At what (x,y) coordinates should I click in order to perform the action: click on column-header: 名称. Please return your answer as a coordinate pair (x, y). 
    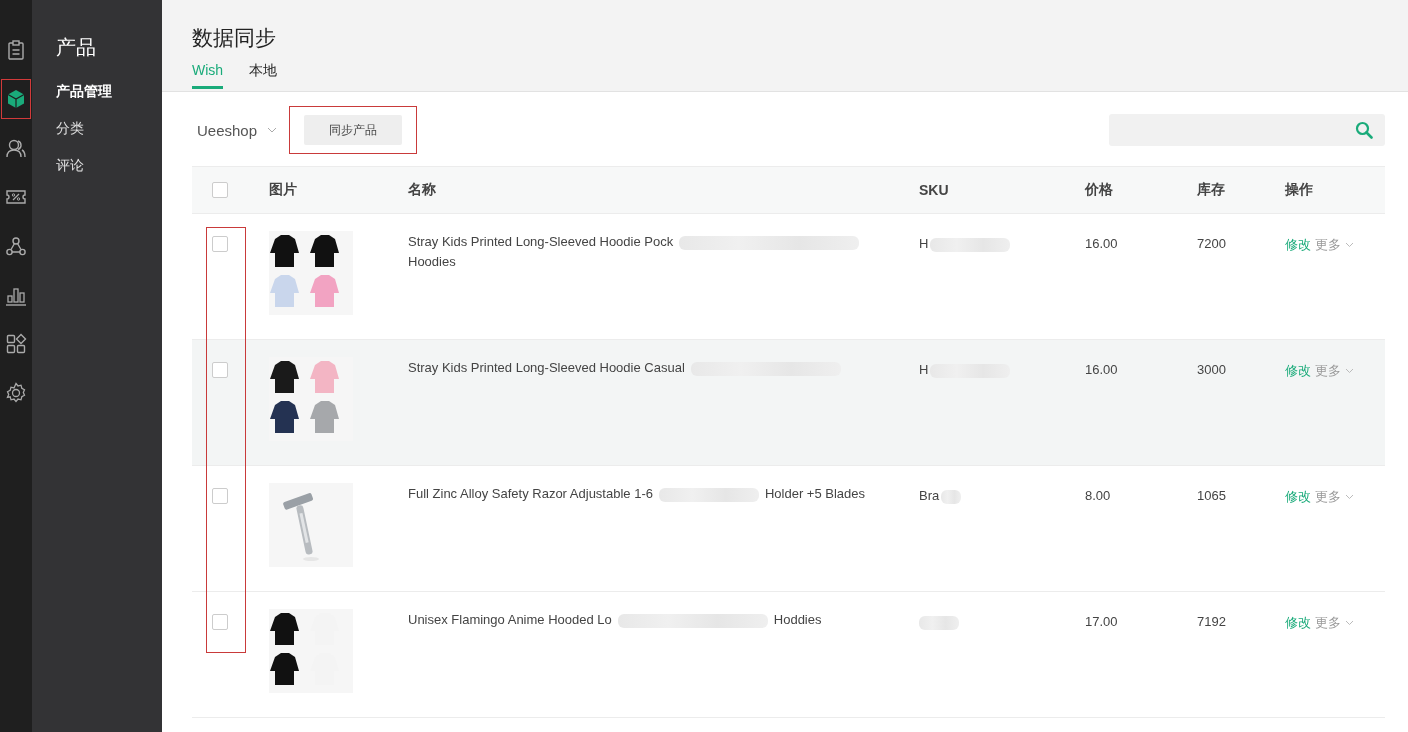
    Looking at the image, I should click on (422, 190).